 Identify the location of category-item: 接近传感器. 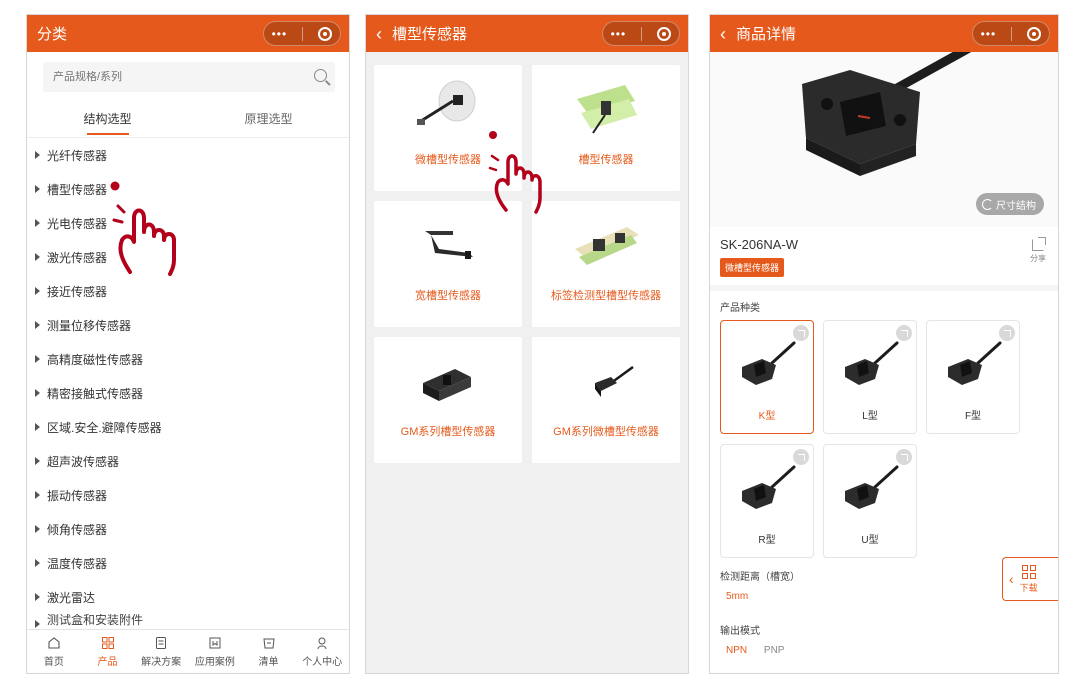
(188, 291).